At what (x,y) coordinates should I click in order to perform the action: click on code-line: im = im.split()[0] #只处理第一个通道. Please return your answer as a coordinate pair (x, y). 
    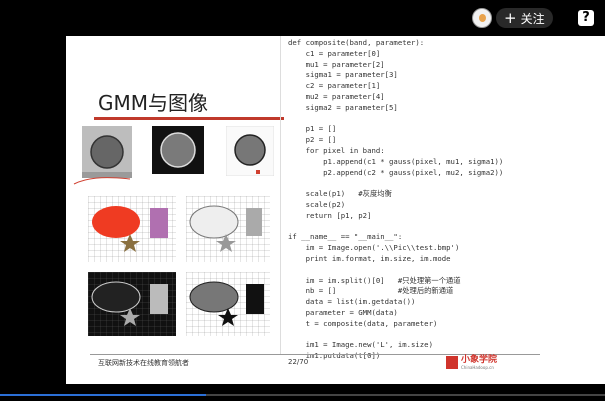
    Looking at the image, I should click on (374, 280).